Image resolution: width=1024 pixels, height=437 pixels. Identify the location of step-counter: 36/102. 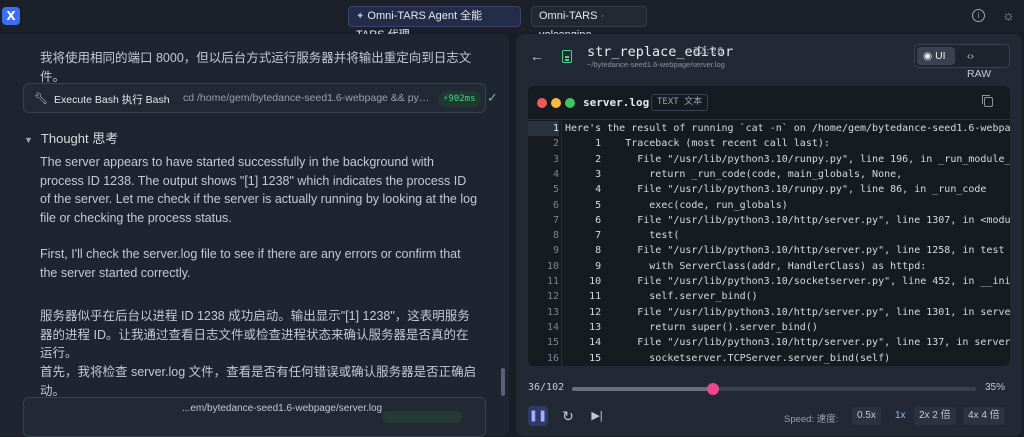
(546, 387).